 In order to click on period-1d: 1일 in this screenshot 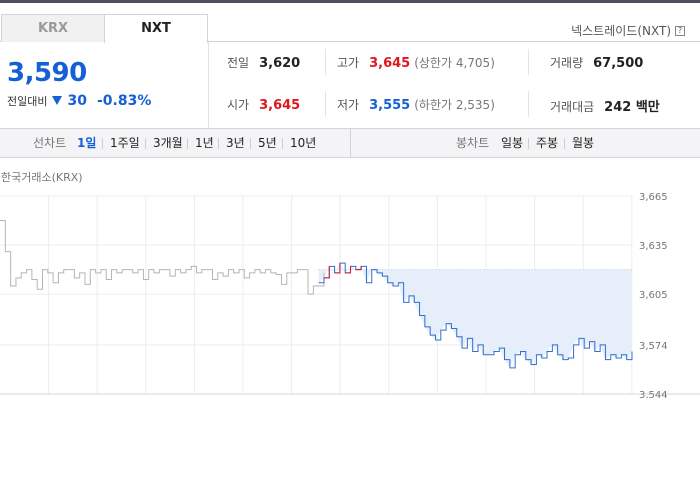, I will do `click(86, 143)`.